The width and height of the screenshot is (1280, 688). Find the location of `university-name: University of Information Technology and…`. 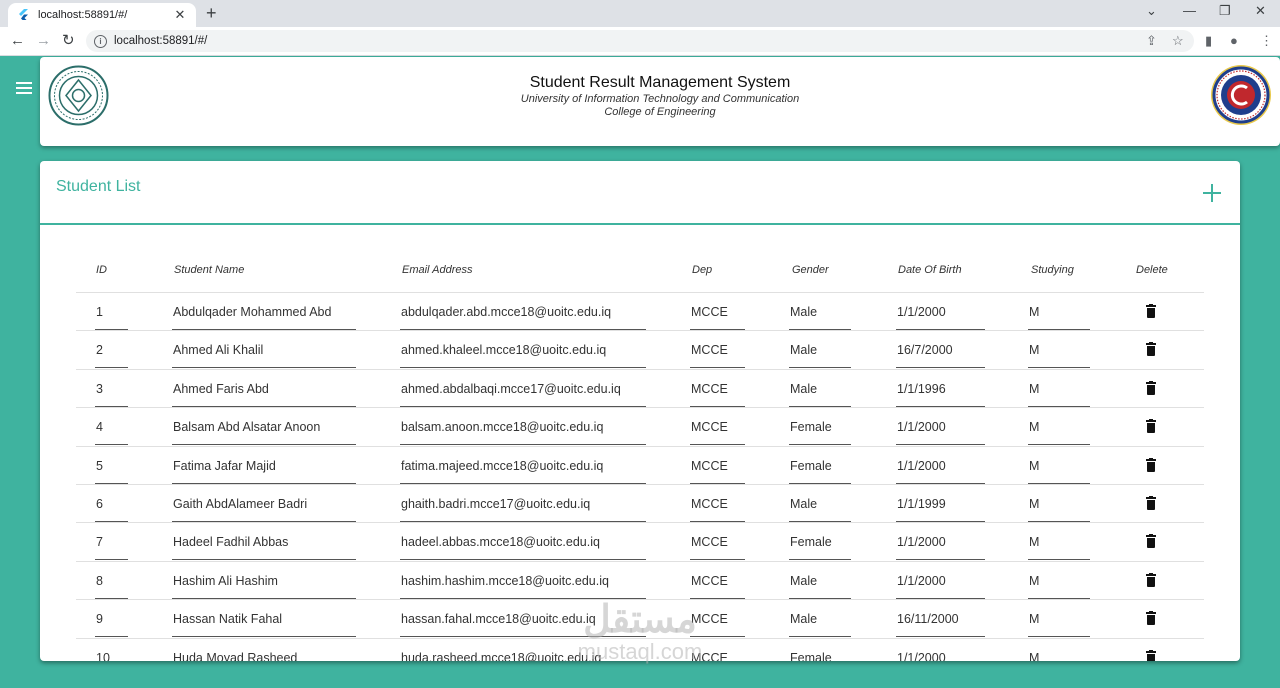

university-name: University of Information Technology and… is located at coordinates (660, 99).